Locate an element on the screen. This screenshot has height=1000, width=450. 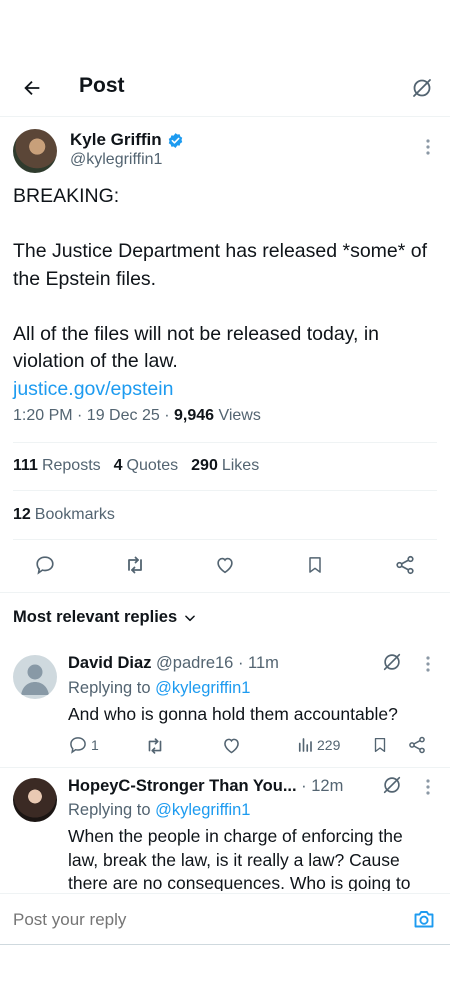
reply-author-name: David Diaz is located at coordinates (110, 663).